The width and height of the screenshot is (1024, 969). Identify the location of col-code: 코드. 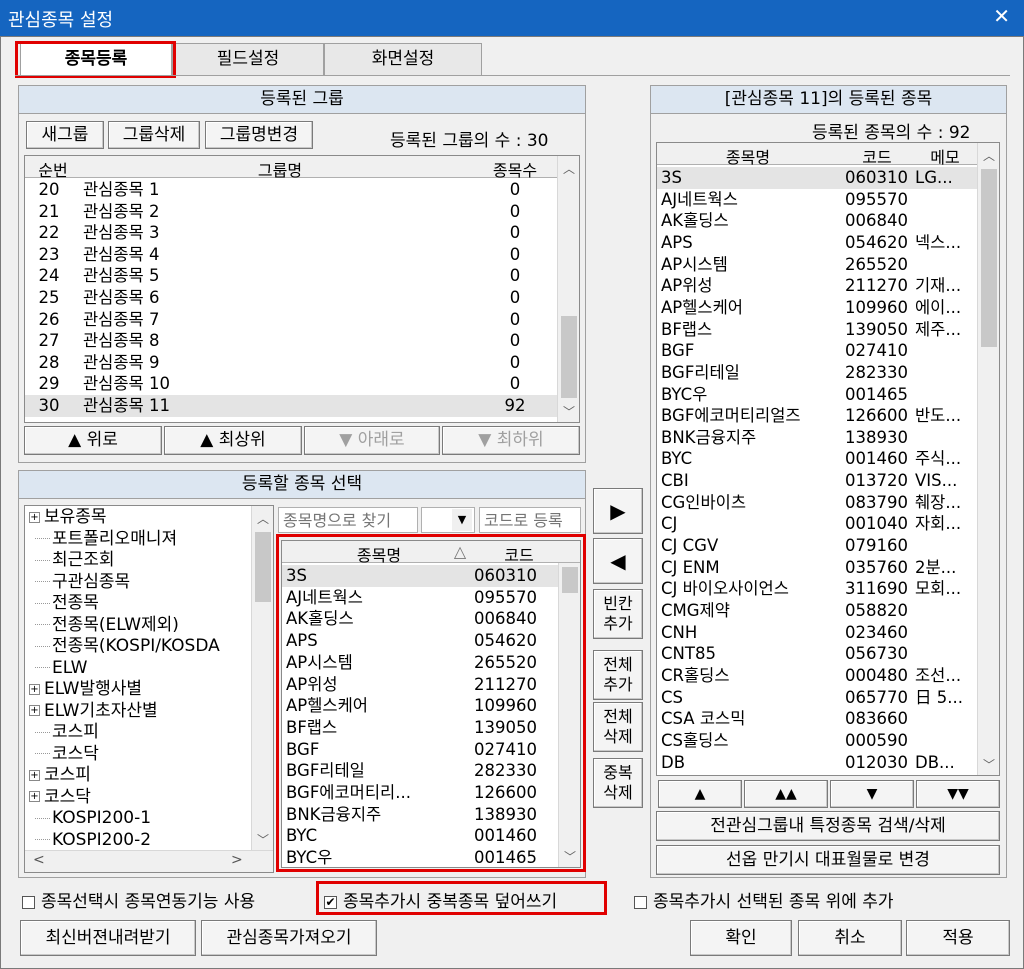
(877, 156).